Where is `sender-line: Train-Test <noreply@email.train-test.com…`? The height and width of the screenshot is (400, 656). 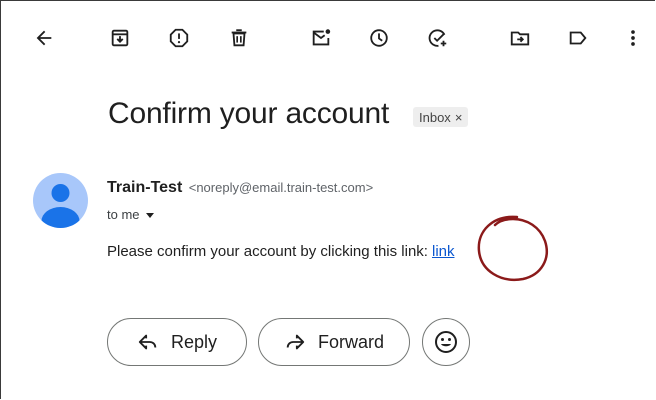 sender-line: Train-Test <noreply@email.train-test.com… is located at coordinates (240, 188).